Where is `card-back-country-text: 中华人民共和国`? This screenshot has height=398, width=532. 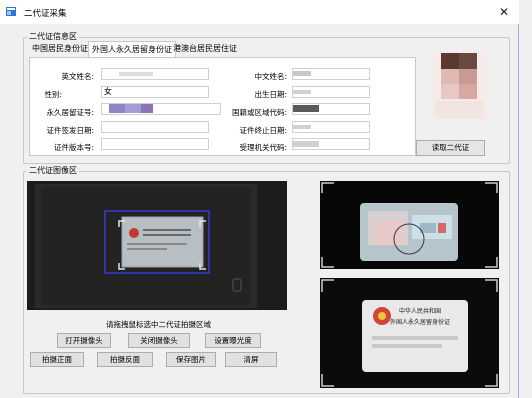 card-back-country-text: 中华人民共和国 is located at coordinates (420, 311).